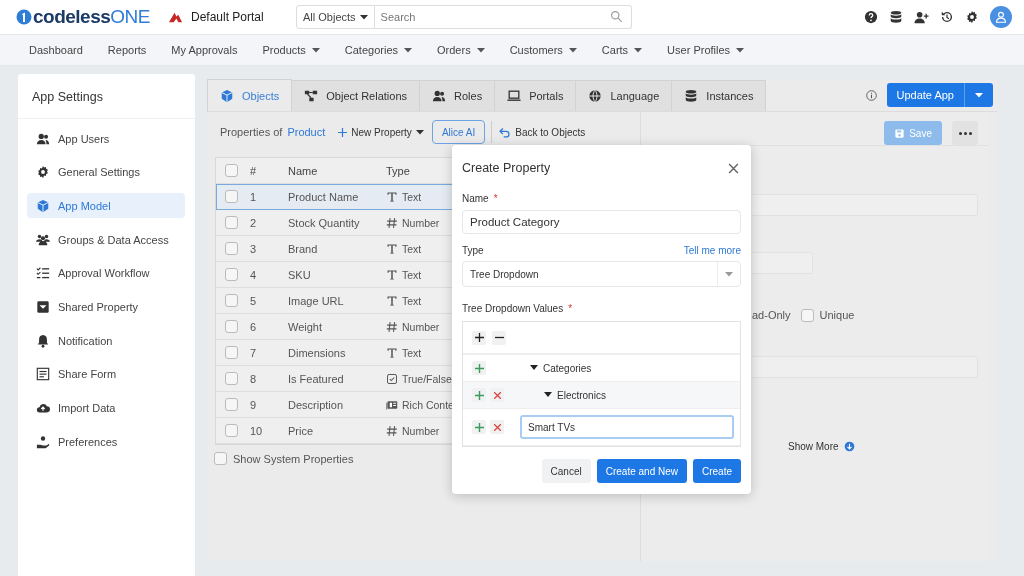 Image resolution: width=1024 pixels, height=576 pixels. What do you see at coordinates (106, 374) in the screenshot?
I see `sidebar-item: Share Form` at bounding box center [106, 374].